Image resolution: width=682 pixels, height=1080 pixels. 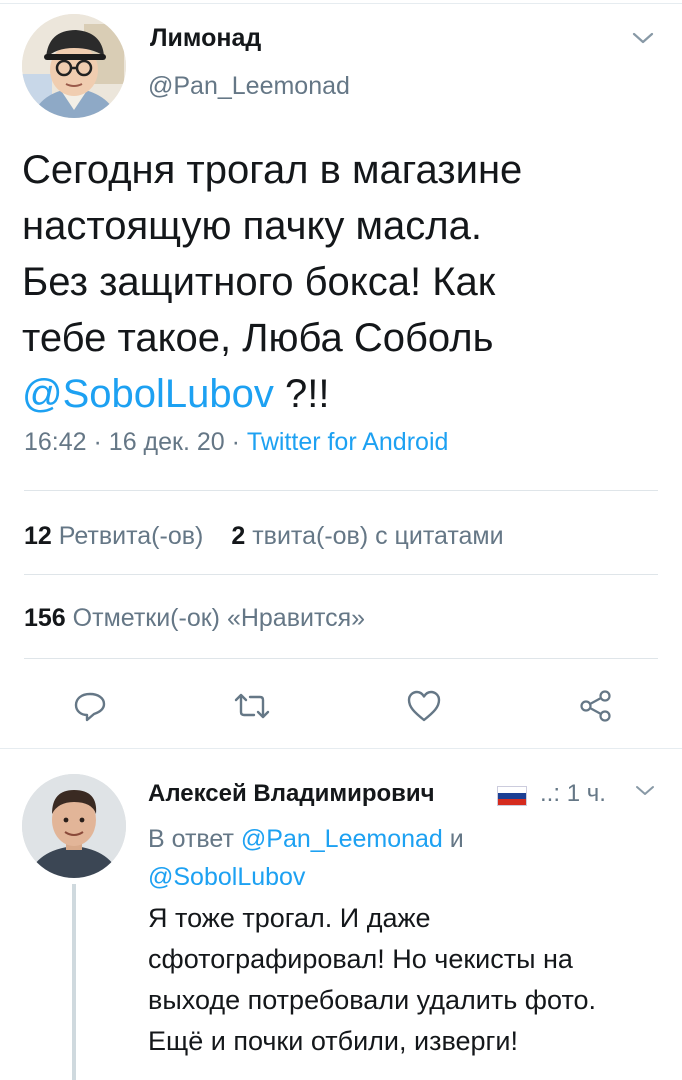 I want to click on tweet-meta: 16:42 · 16 дек. 20 · Twitter for Android, so click(x=236, y=442).